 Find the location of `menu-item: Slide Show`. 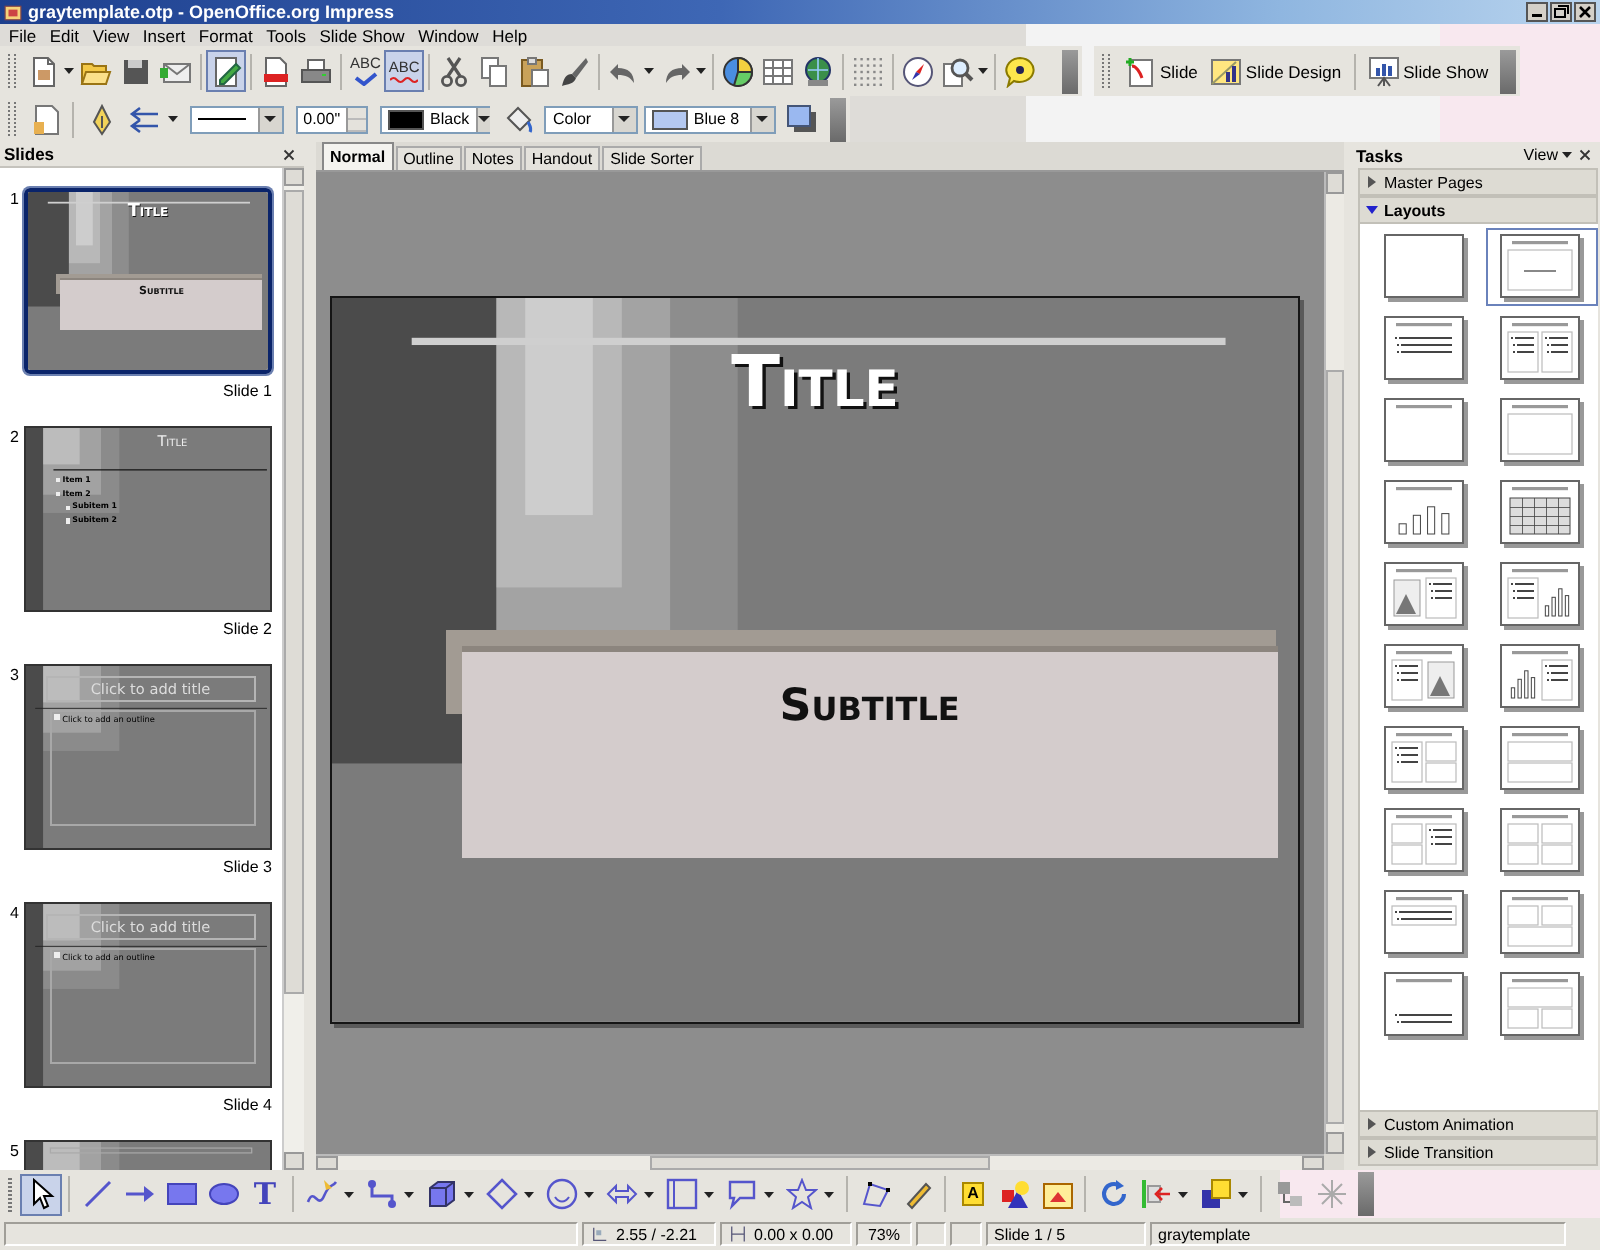

menu-item: Slide Show is located at coordinates (362, 35).